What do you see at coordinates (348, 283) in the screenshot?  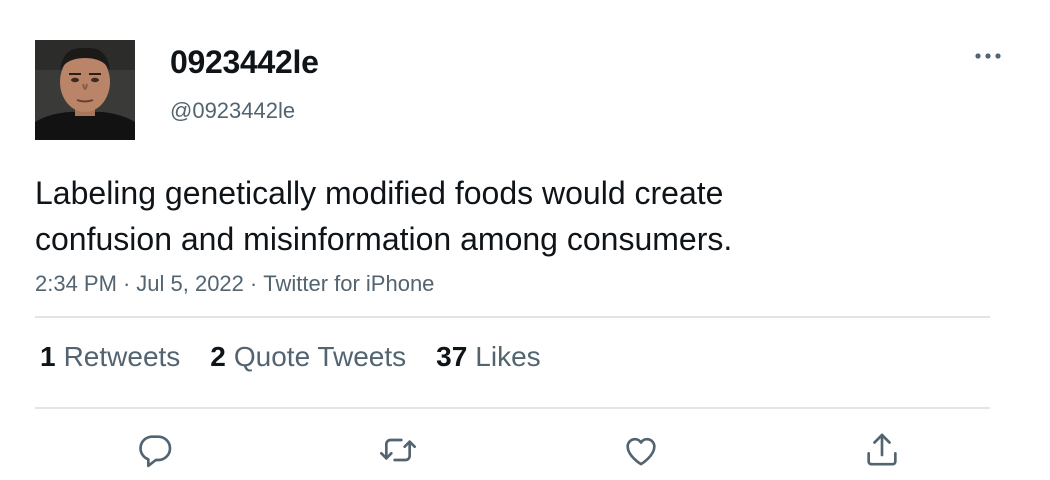 I see `tweet-source: Twitter for iPhone` at bounding box center [348, 283].